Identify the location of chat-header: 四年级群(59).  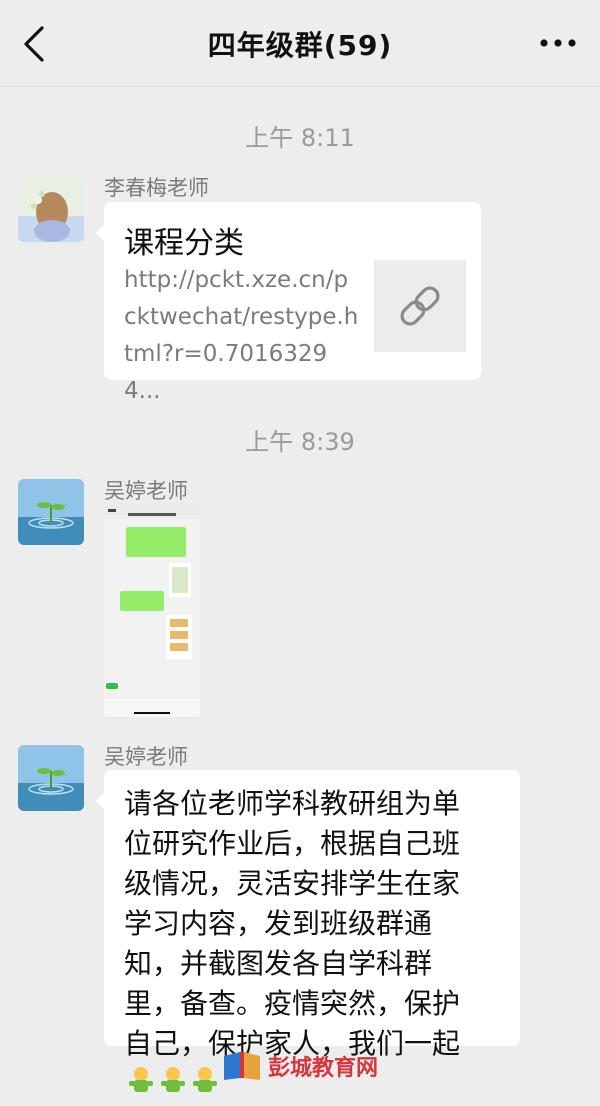
(300, 43).